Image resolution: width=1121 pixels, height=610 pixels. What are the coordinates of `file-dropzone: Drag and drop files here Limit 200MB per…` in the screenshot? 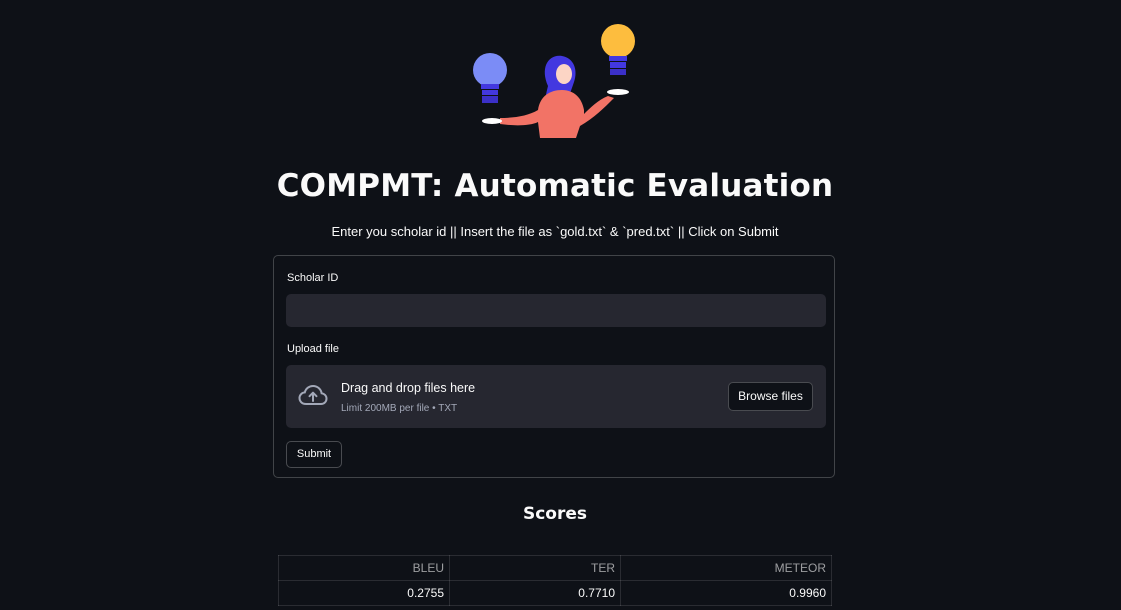 It's located at (556, 396).